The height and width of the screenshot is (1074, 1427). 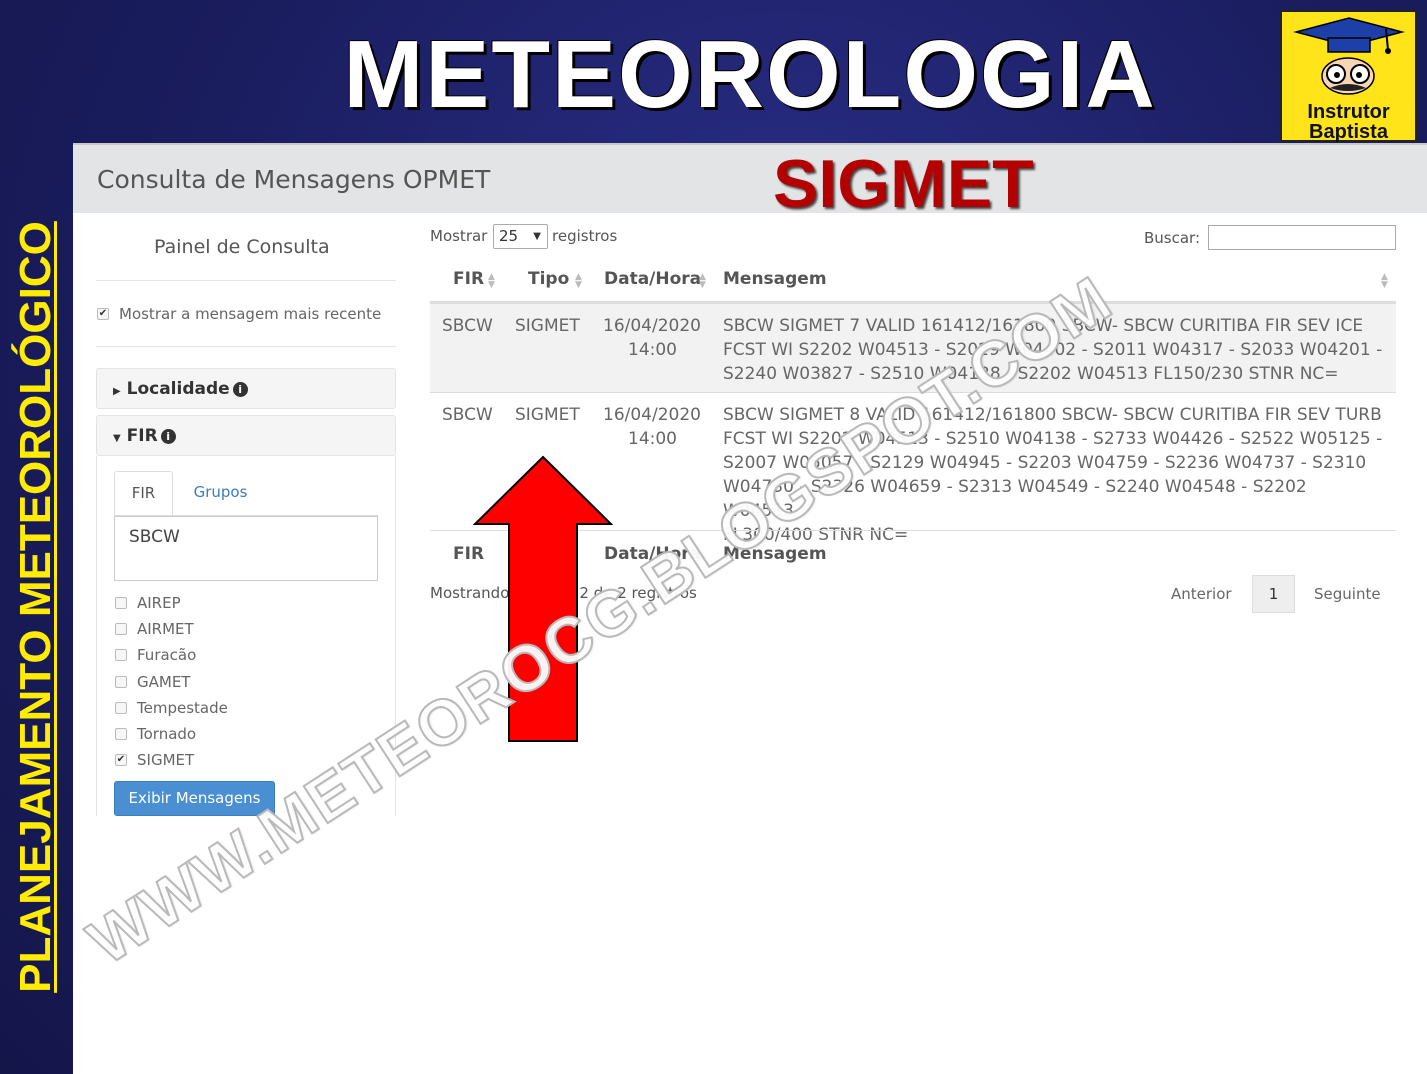 What do you see at coordinates (121, 760) in the screenshot?
I see `type-checkbox: ✔` at bounding box center [121, 760].